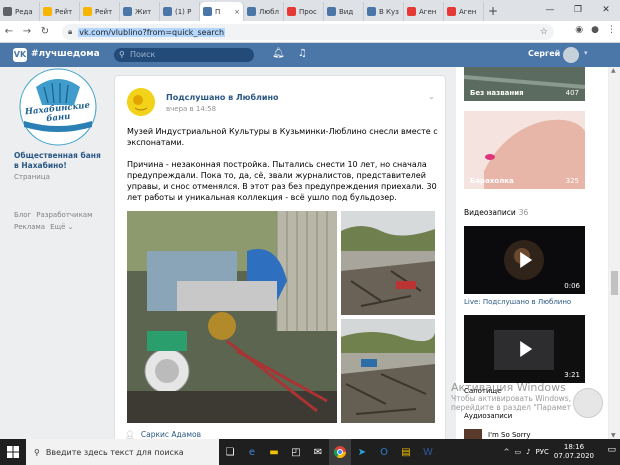 The width and height of the screenshot is (620, 465). I want to click on page-scrollbar: ▲ ▼, so click(614, 253).